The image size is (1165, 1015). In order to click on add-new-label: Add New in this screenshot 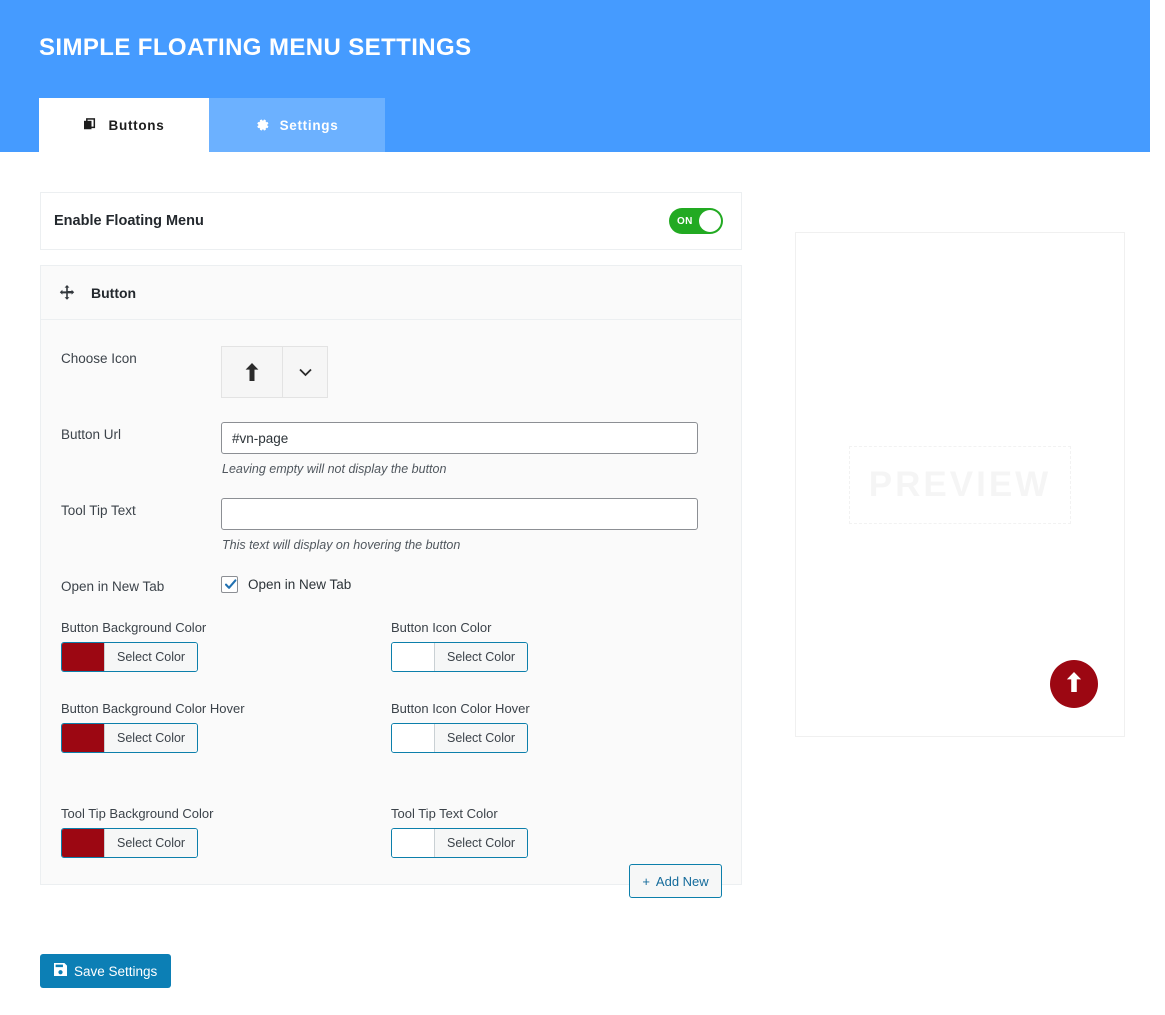, I will do `click(682, 881)`.